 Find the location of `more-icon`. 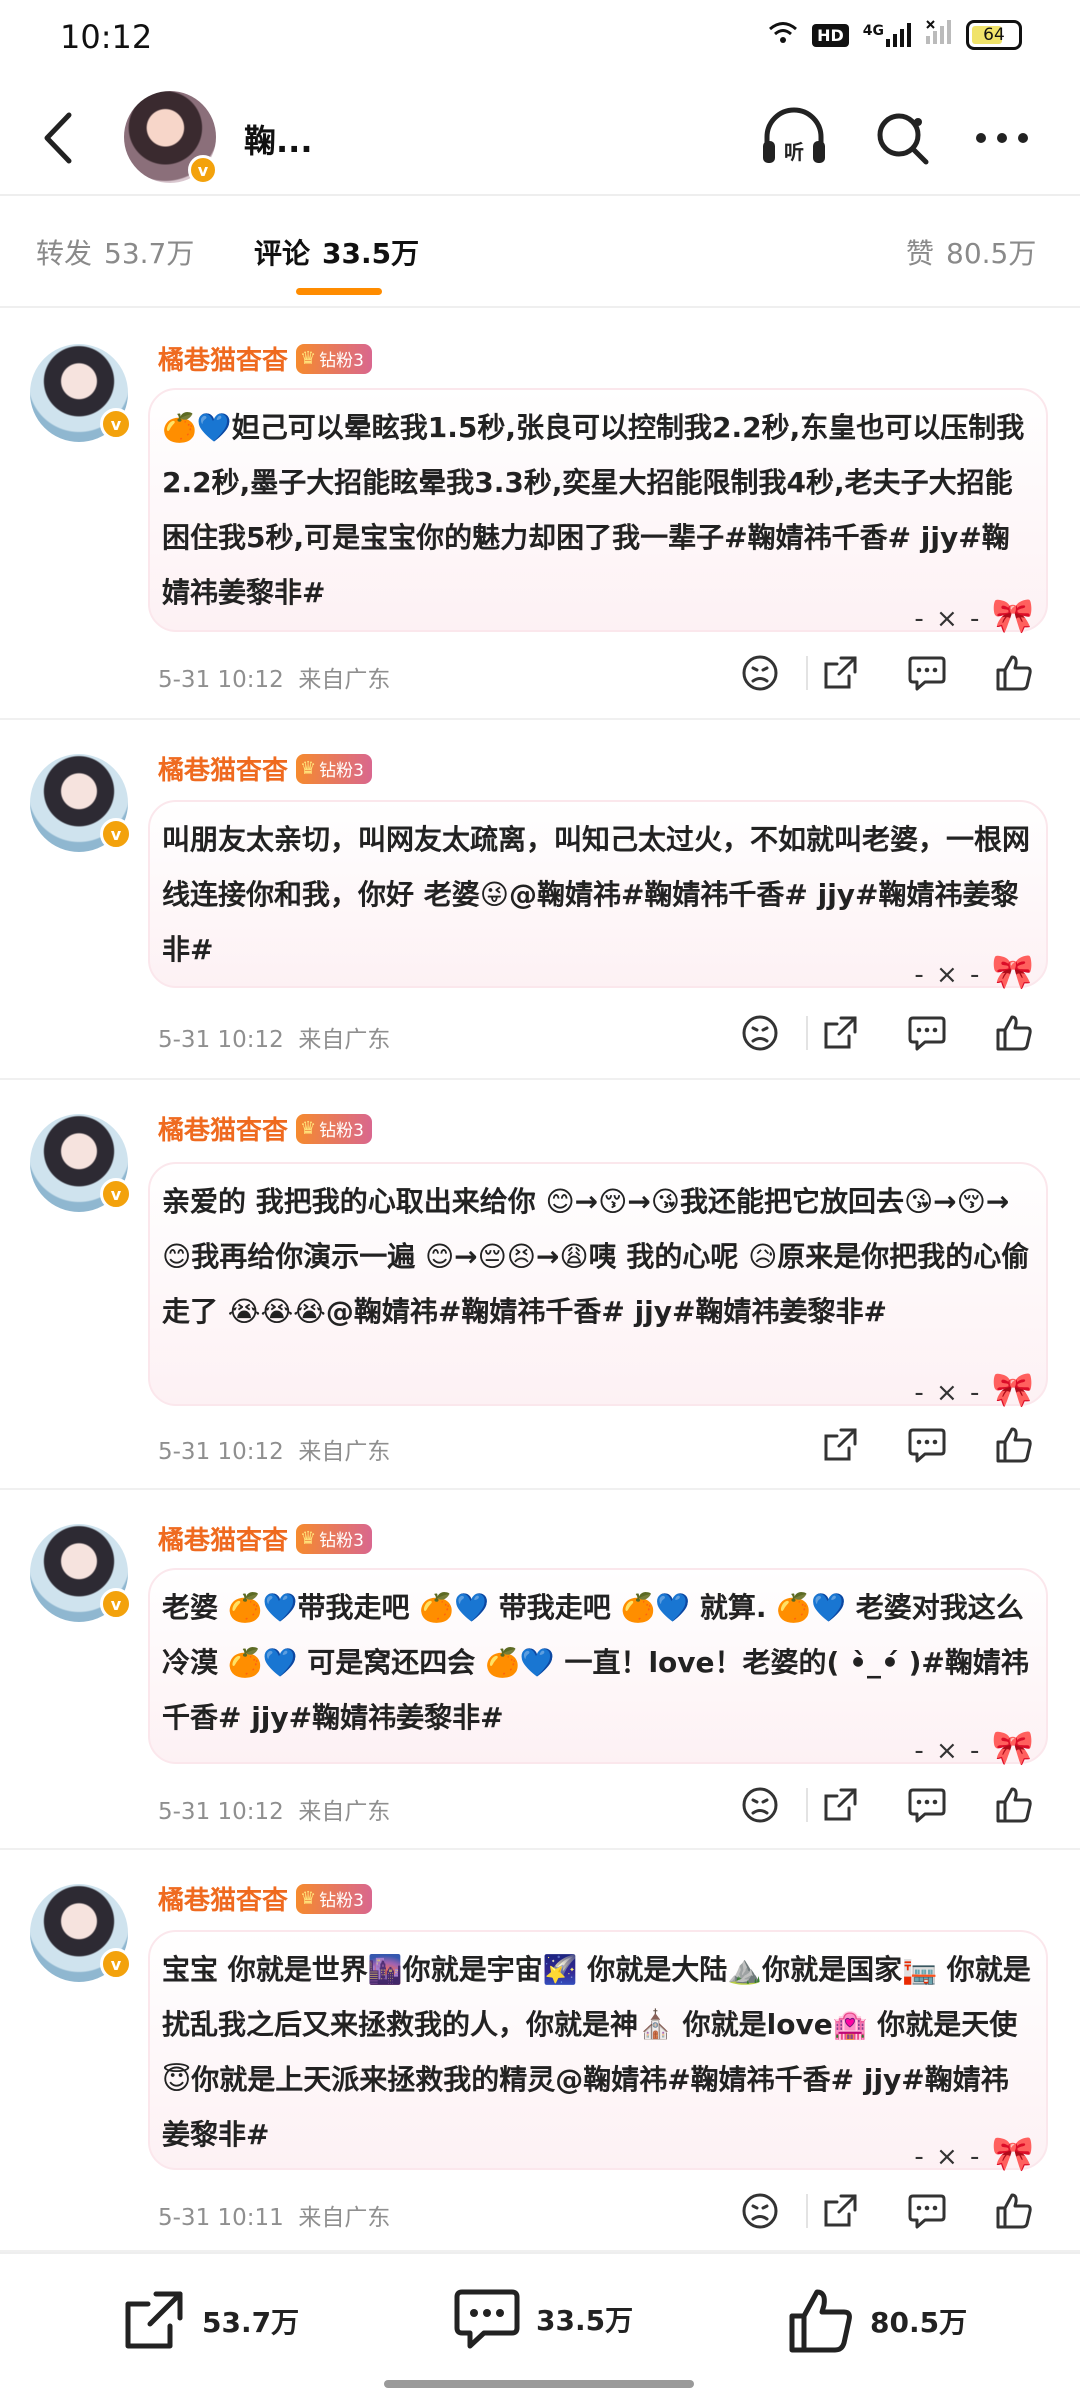

more-icon is located at coordinates (1002, 138).